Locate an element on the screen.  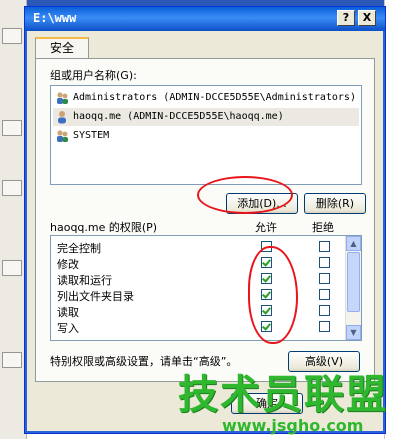
annotation-circle-allow is located at coordinates (273, 295).